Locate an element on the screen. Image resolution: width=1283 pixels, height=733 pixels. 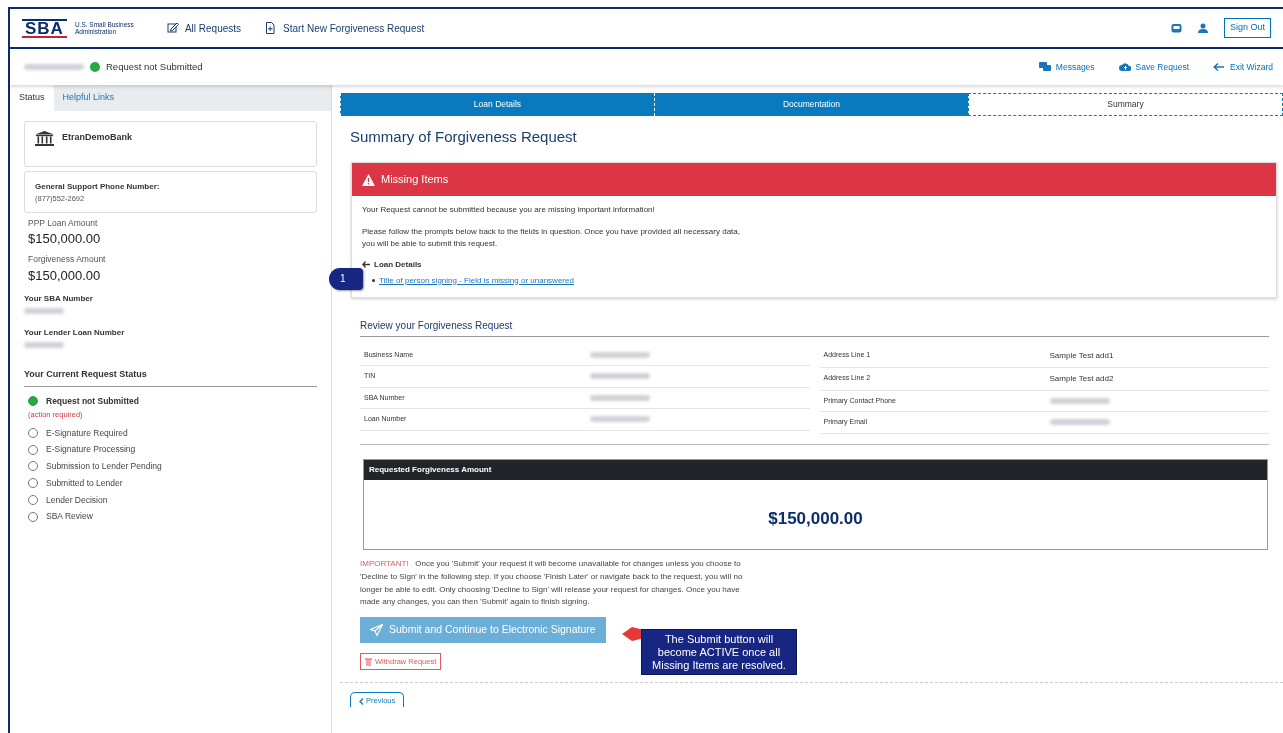
callout-marker: 1 is located at coordinates (346, 278).